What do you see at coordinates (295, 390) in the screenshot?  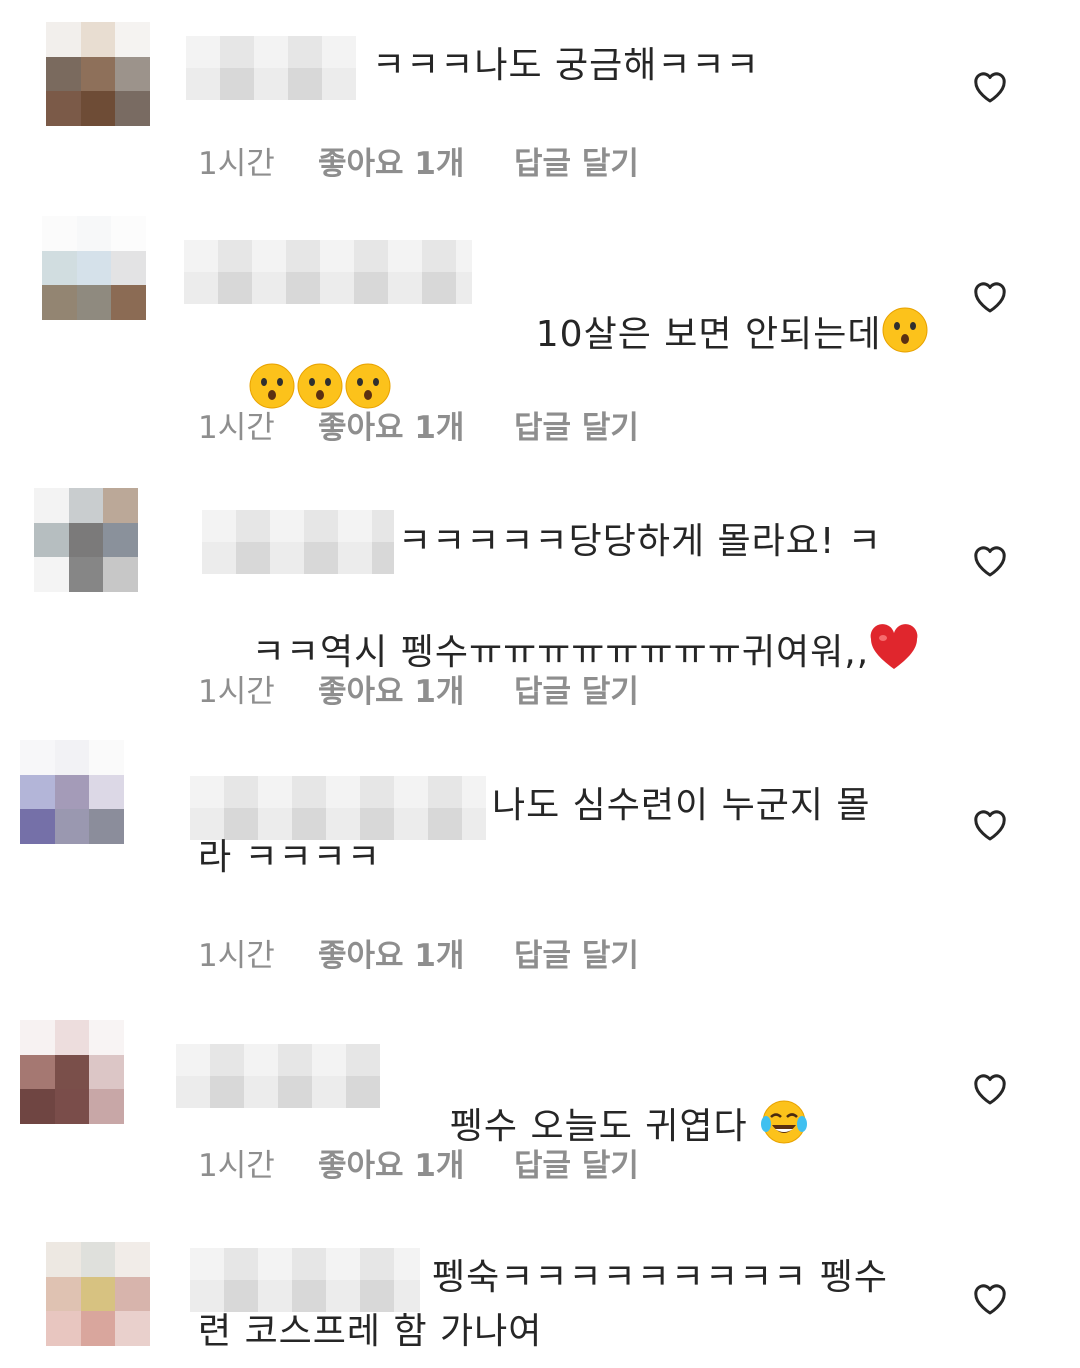 I see `comment-text-emoji-line` at bounding box center [295, 390].